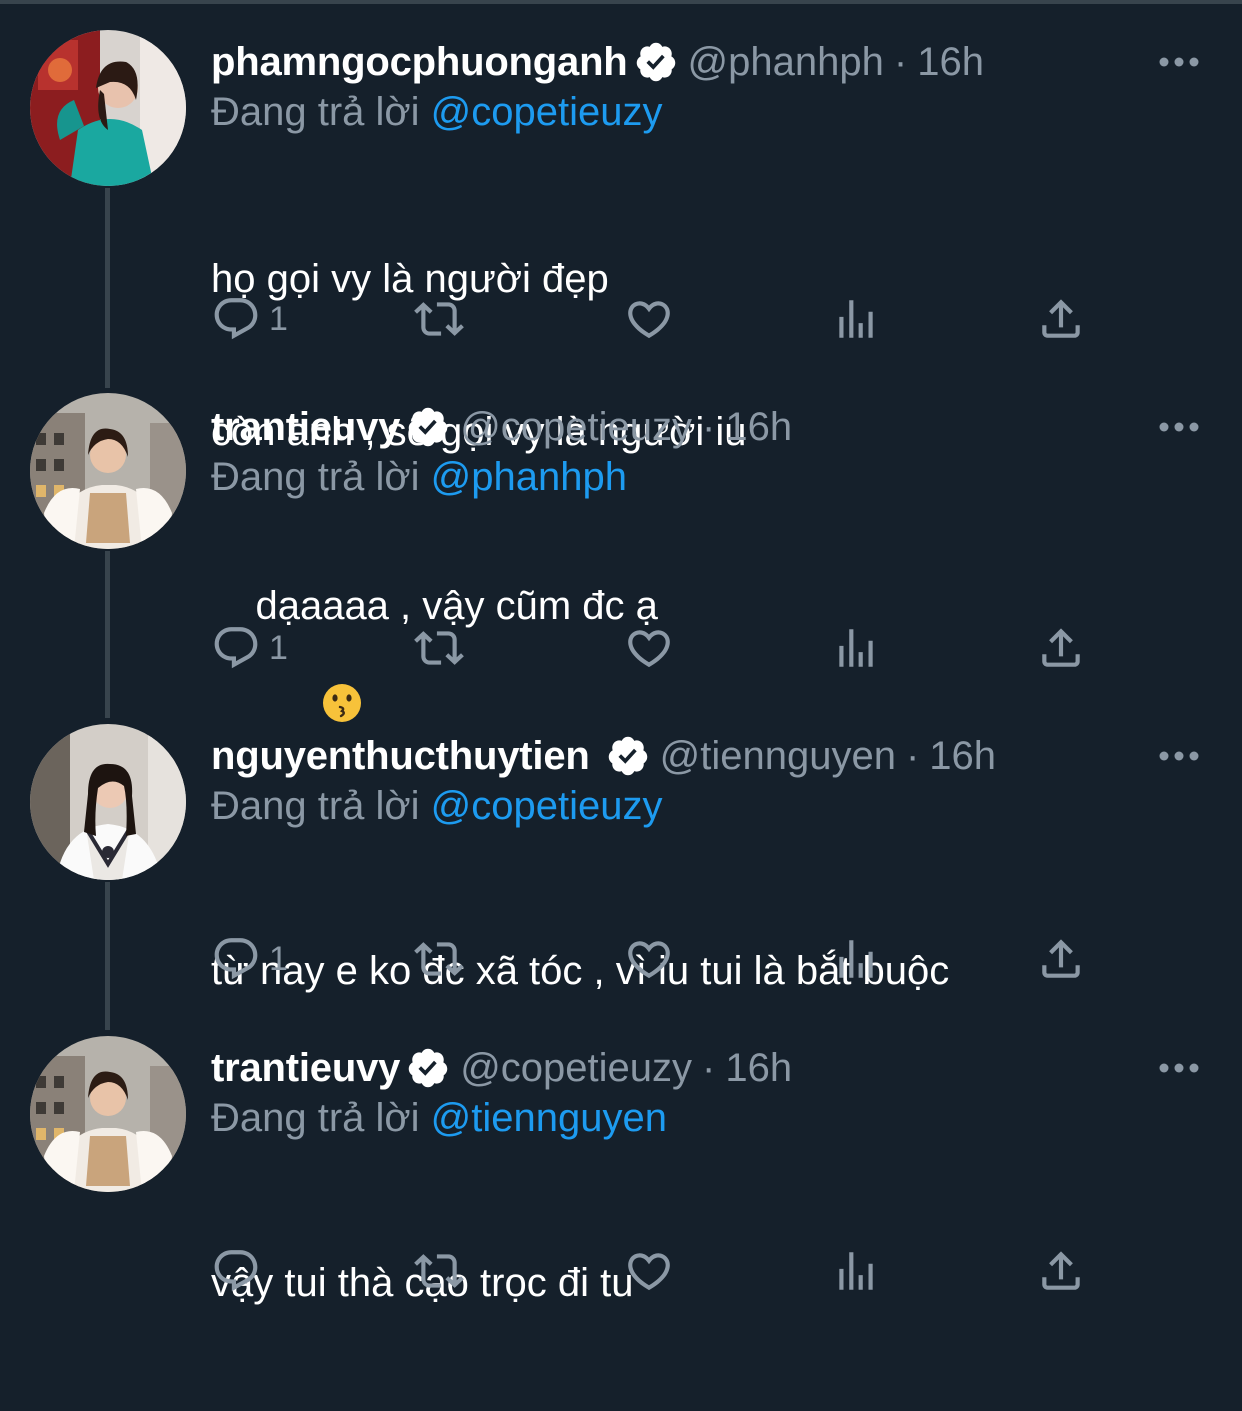 The image size is (1242, 1411). I want to click on reply-button, so click(240, 1271).